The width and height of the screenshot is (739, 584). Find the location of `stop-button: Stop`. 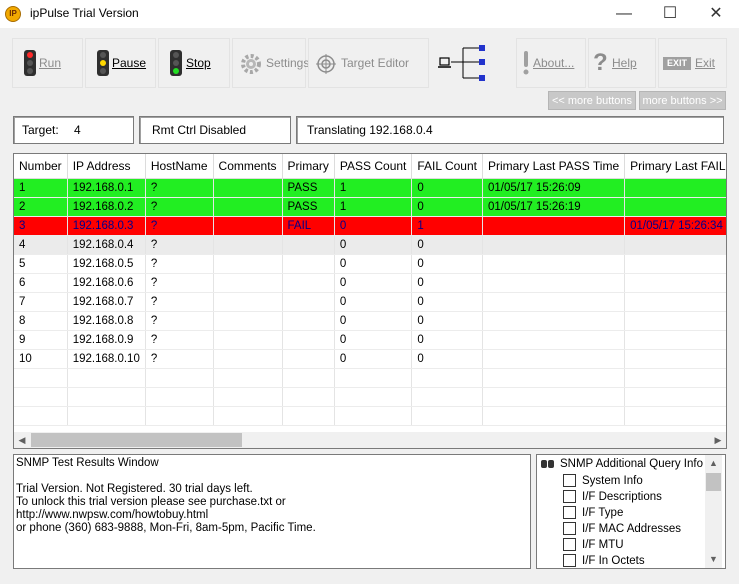

stop-button: Stop is located at coordinates (194, 63).